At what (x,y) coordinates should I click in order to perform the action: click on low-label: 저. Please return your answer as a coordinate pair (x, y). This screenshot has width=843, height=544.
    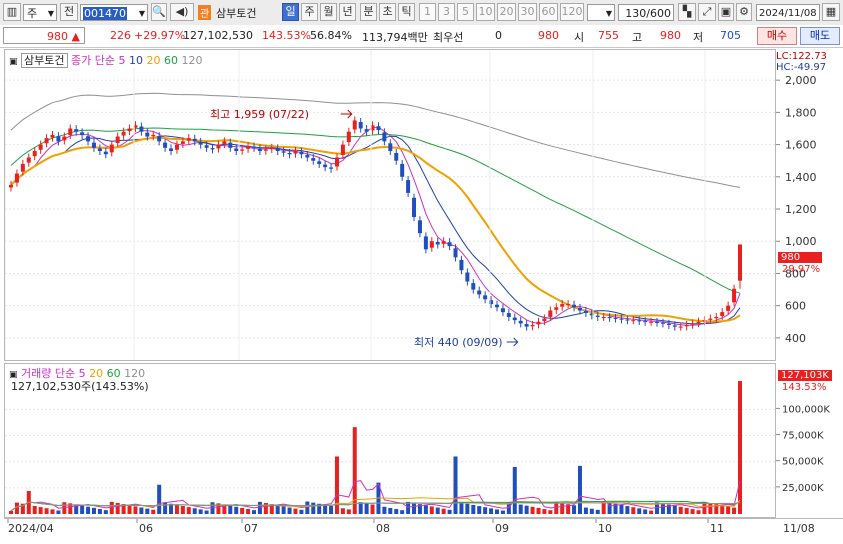
    Looking at the image, I should click on (698, 37).